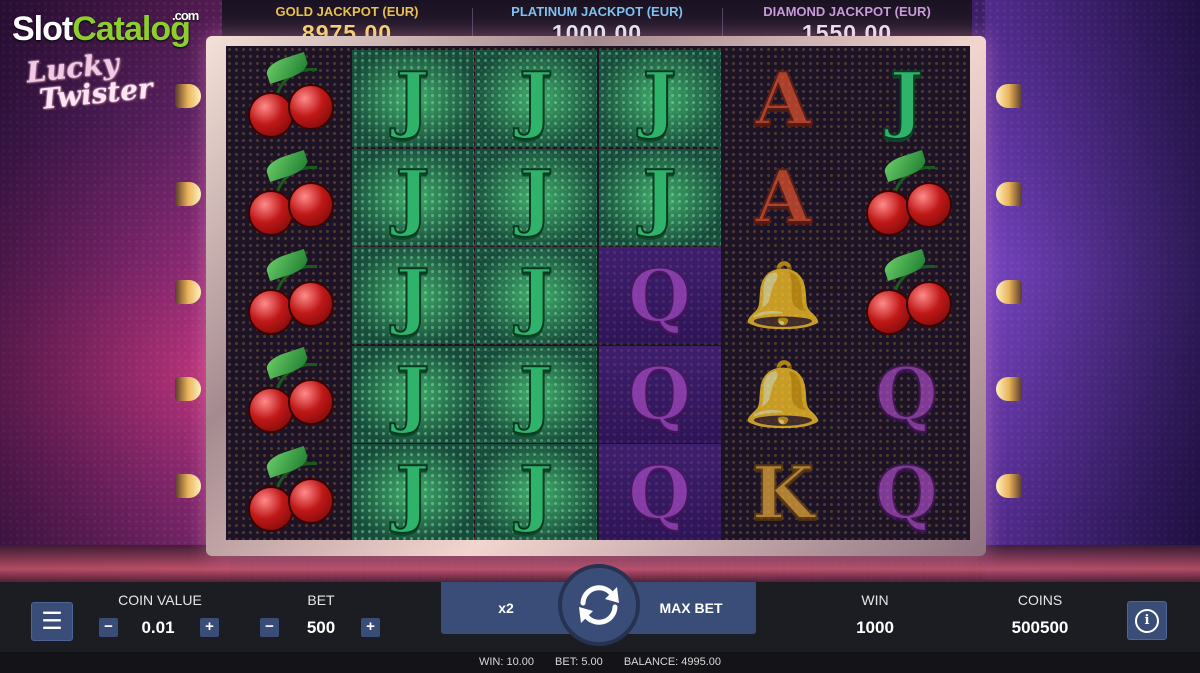 This screenshot has width=1200, height=673. I want to click on info-button: i, so click(1147, 620).